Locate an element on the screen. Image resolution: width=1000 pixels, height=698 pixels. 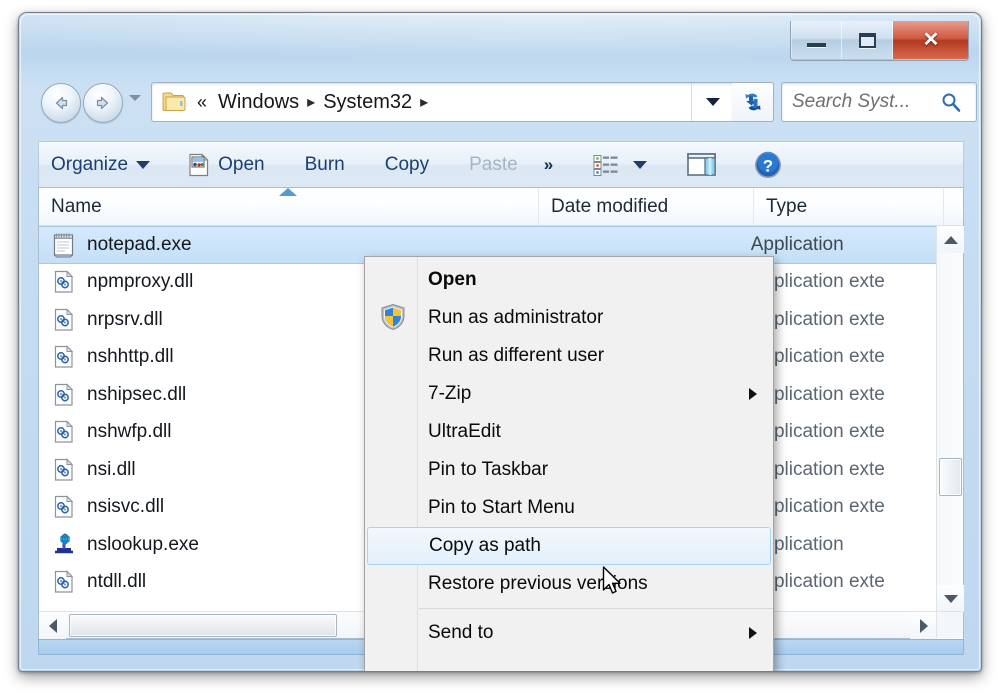
search-icon is located at coordinates (951, 102).